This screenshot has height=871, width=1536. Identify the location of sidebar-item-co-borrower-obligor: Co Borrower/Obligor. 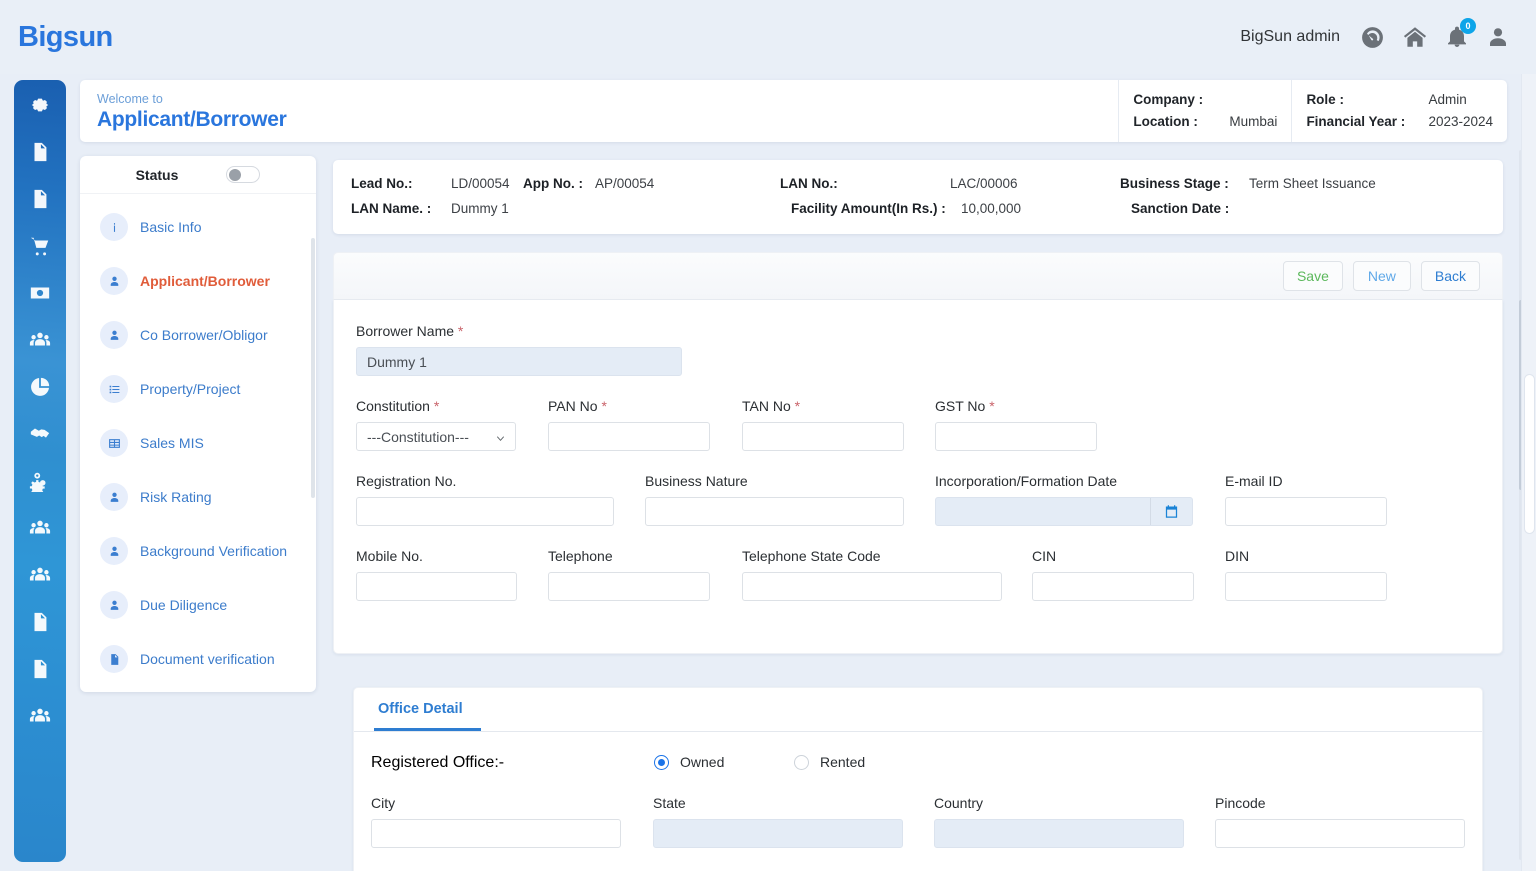
(198, 335).